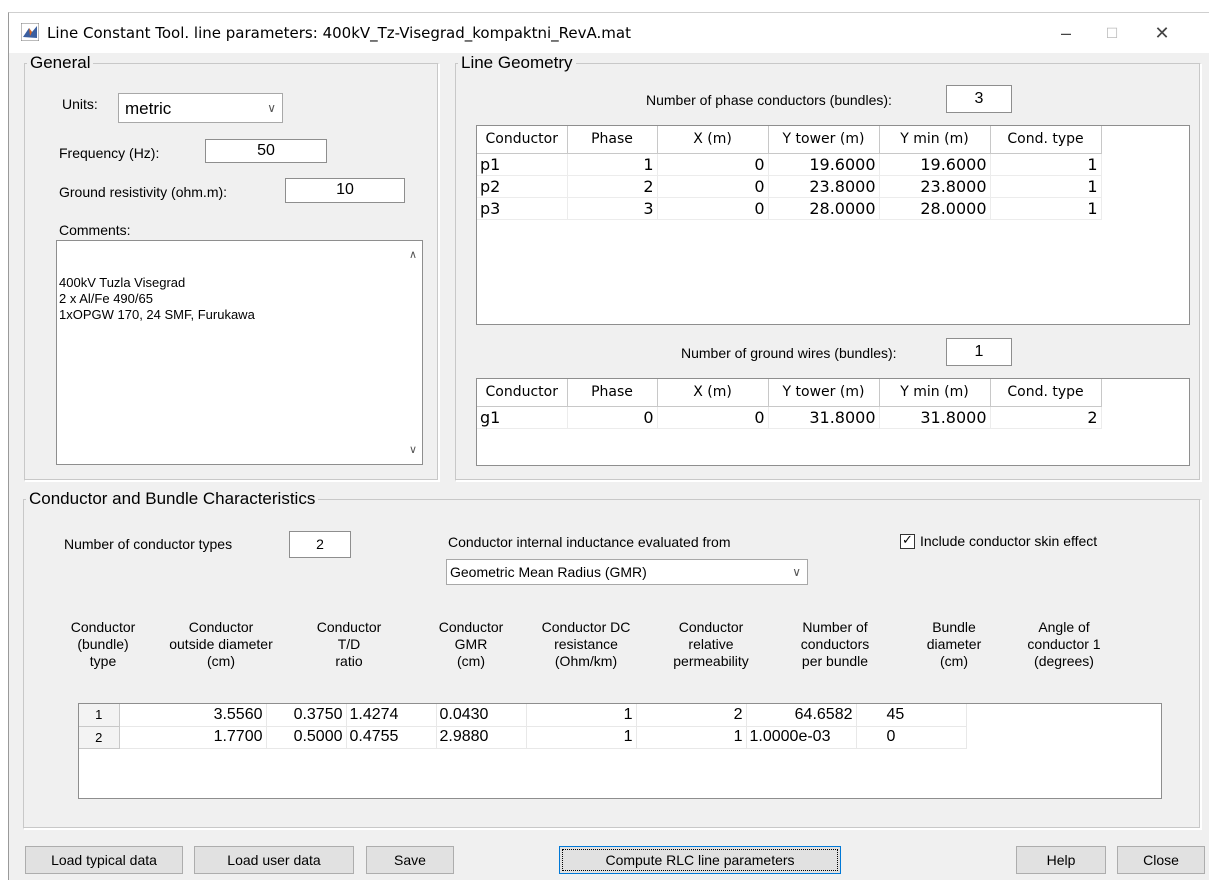 Image resolution: width=1209 pixels, height=880 pixels. What do you see at coordinates (306, 715) in the screenshot?
I see `table-cell: 0.3750` at bounding box center [306, 715].